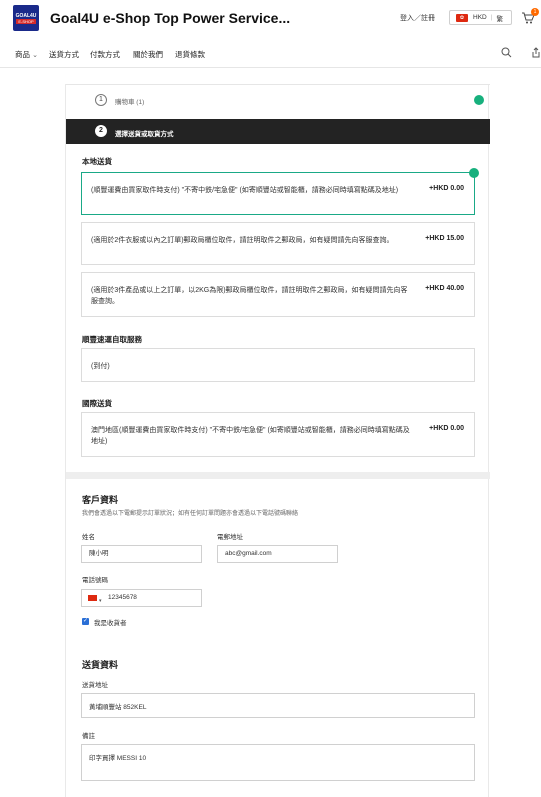  Describe the element at coordinates (536, 52) in the screenshot. I see `share-icon` at that location.